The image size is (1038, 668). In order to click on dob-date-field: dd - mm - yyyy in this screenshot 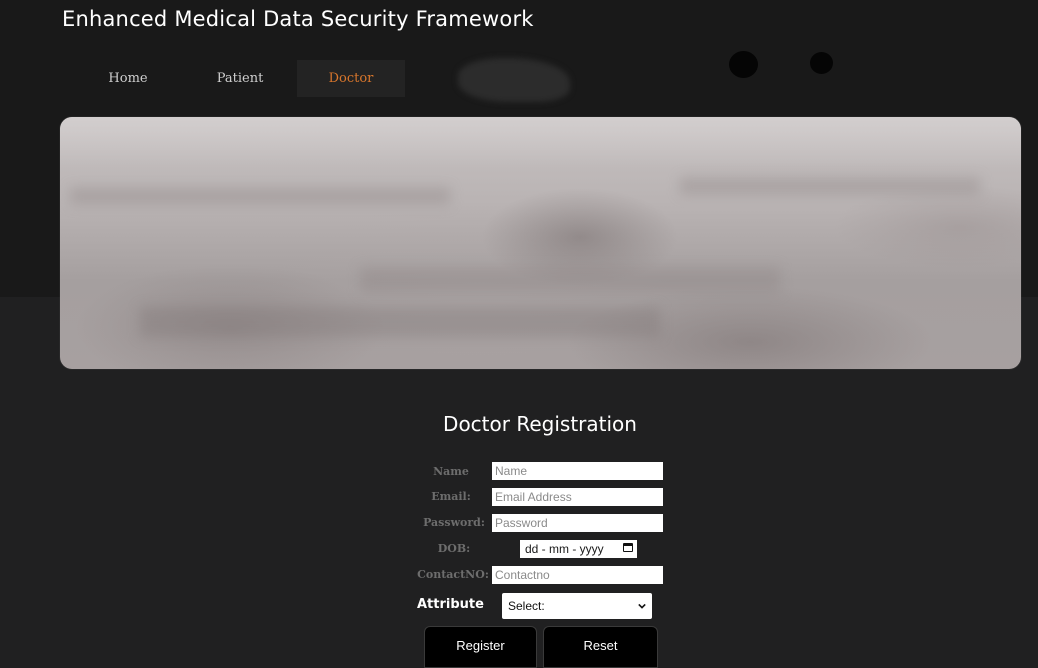, I will do `click(578, 549)`.